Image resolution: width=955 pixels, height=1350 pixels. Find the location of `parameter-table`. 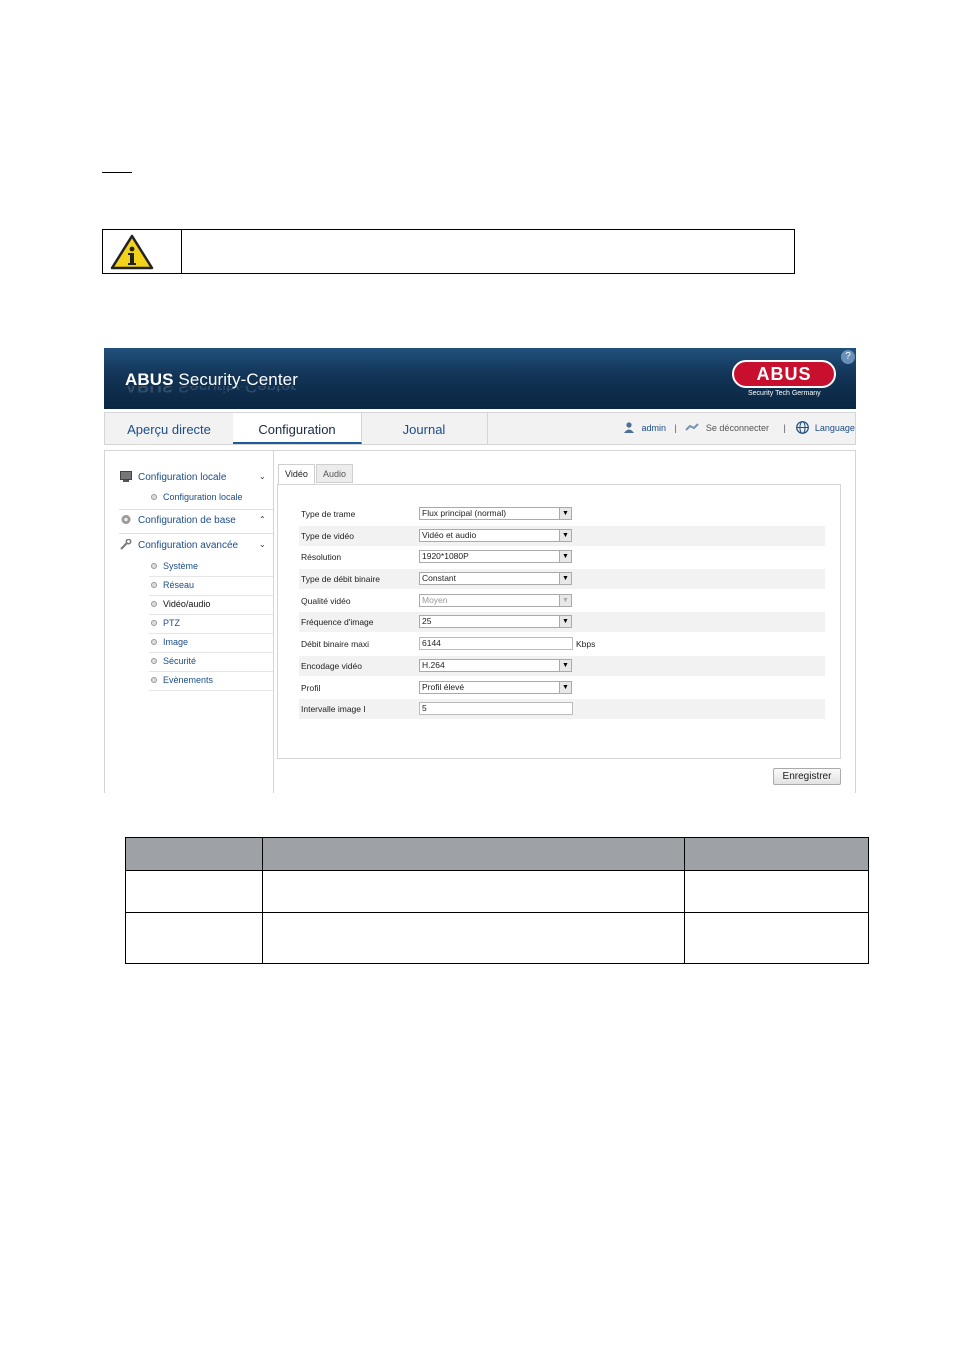

parameter-table is located at coordinates (497, 900).